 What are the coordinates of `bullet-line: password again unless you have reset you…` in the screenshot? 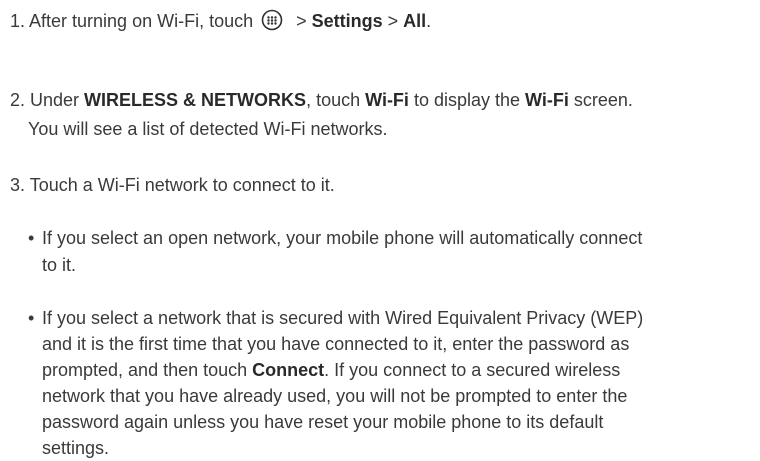 It's located at (323, 422).